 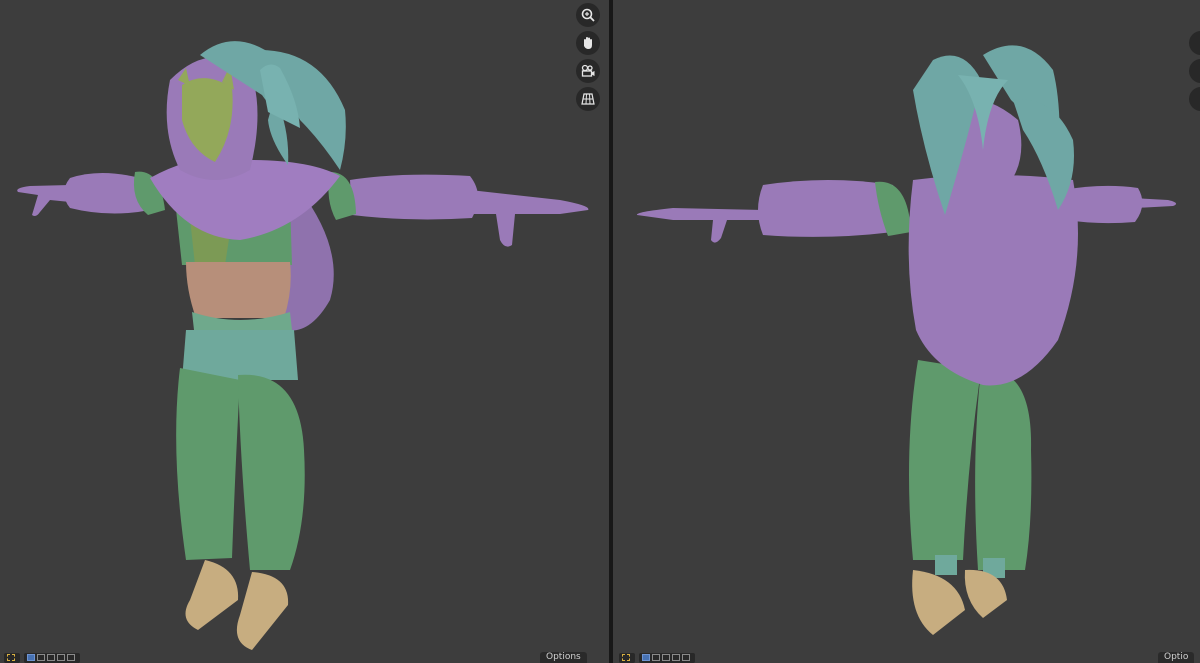 I want to click on options-button: Options, so click(x=563, y=657).